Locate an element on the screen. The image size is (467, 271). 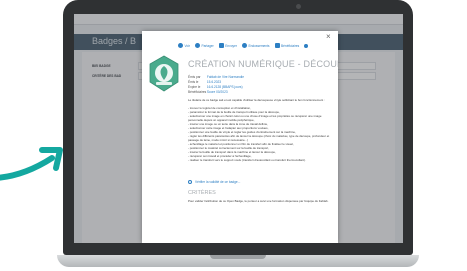
search-icon is located at coordinates (190, 182).